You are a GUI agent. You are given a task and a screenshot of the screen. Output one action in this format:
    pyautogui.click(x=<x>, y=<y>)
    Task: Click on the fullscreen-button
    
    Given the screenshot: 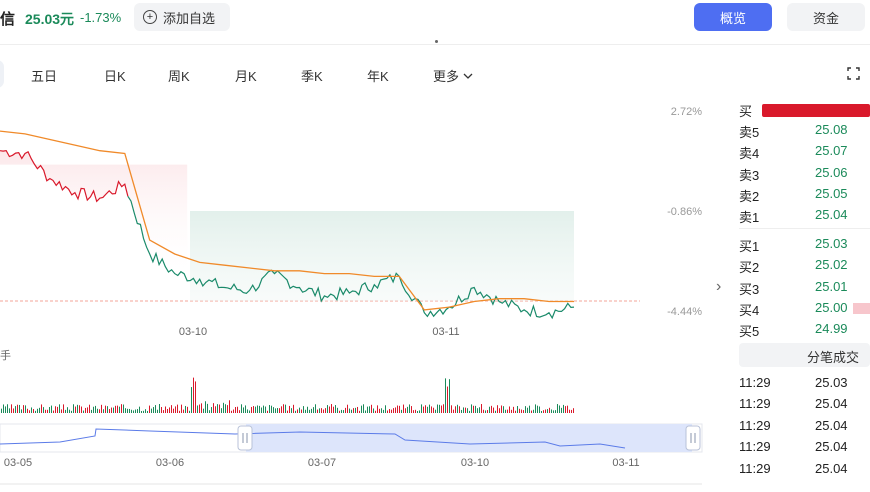 What is the action you would take?
    pyautogui.click(x=853, y=73)
    